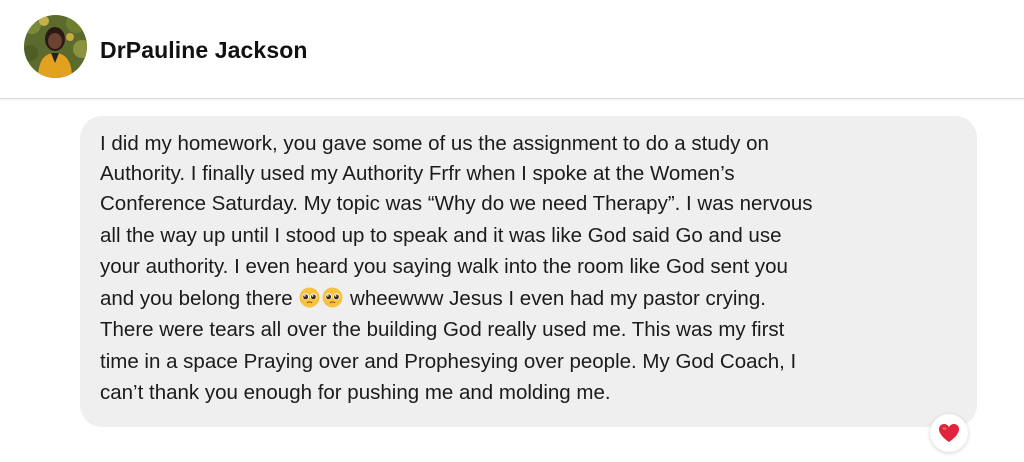 This screenshot has height=462, width=1024. What do you see at coordinates (204, 50) in the screenshot?
I see `contact-name: DrPauline Jackson` at bounding box center [204, 50].